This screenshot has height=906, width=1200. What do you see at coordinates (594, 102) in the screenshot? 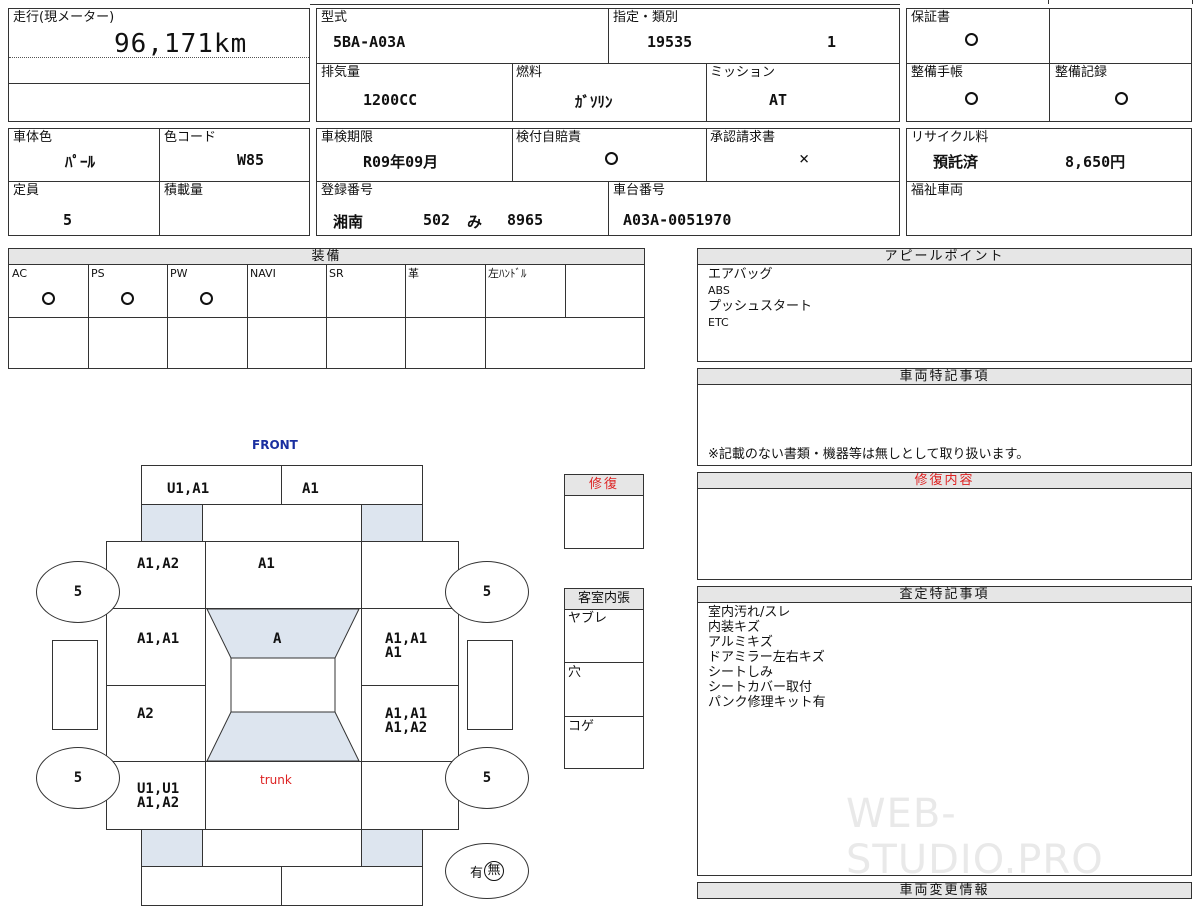
I see `fuel-value: ｶﾞｿﾘﾝ` at bounding box center [594, 102].